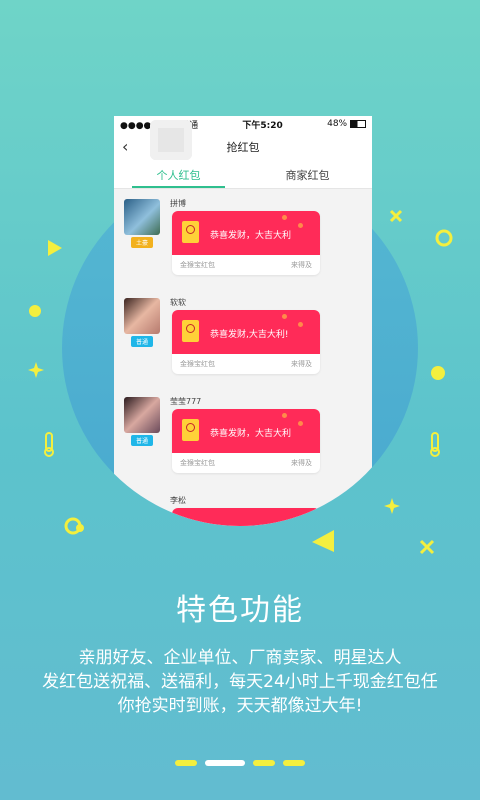 The height and width of the screenshot is (800, 480). I want to click on feature-line: 亲朋好友、企业单位、厂商卖家、明星达人, so click(240, 658).